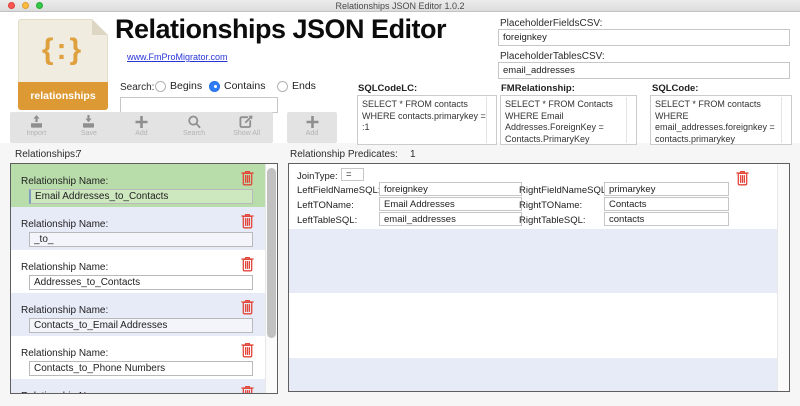  I want to click on add-predicate-toolbar: Add, so click(312, 127).